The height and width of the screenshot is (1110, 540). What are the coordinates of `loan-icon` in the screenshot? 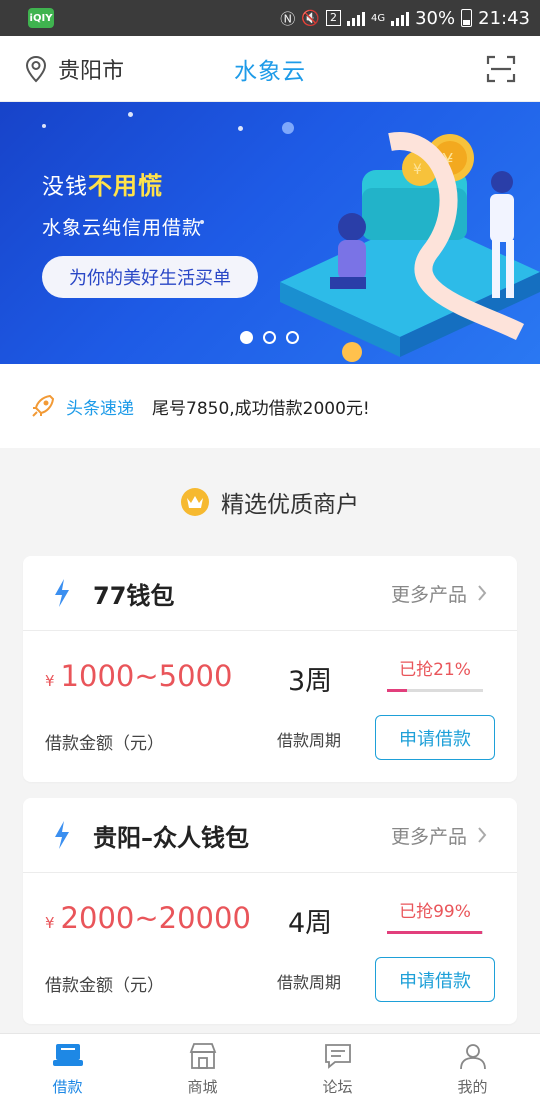 It's located at (67, 1055).